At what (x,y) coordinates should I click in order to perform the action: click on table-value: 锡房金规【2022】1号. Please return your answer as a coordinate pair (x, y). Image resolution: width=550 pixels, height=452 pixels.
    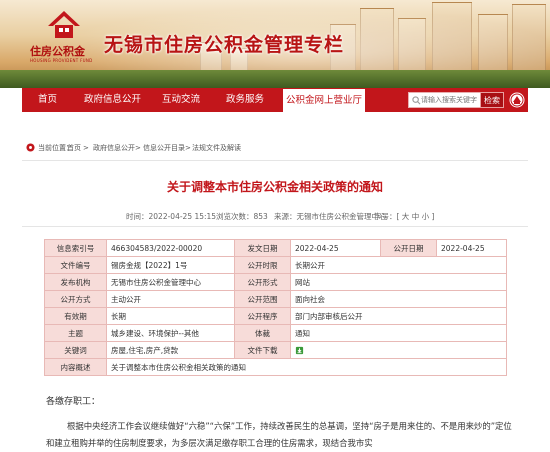
    Looking at the image, I should click on (170, 265).